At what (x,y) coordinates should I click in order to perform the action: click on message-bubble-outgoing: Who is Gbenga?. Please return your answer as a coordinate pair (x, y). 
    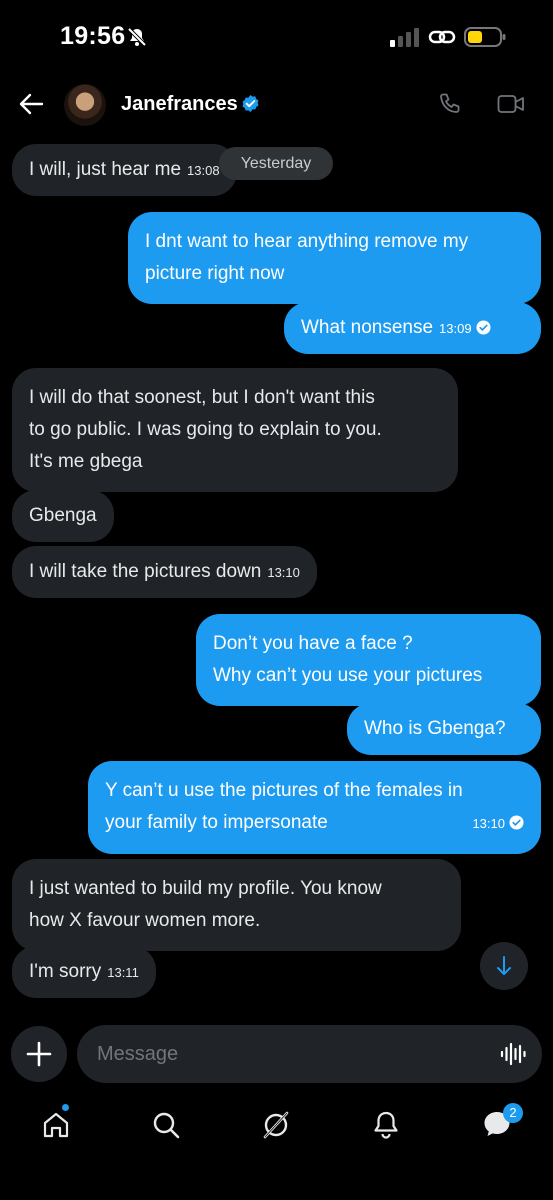
    Looking at the image, I should click on (444, 729).